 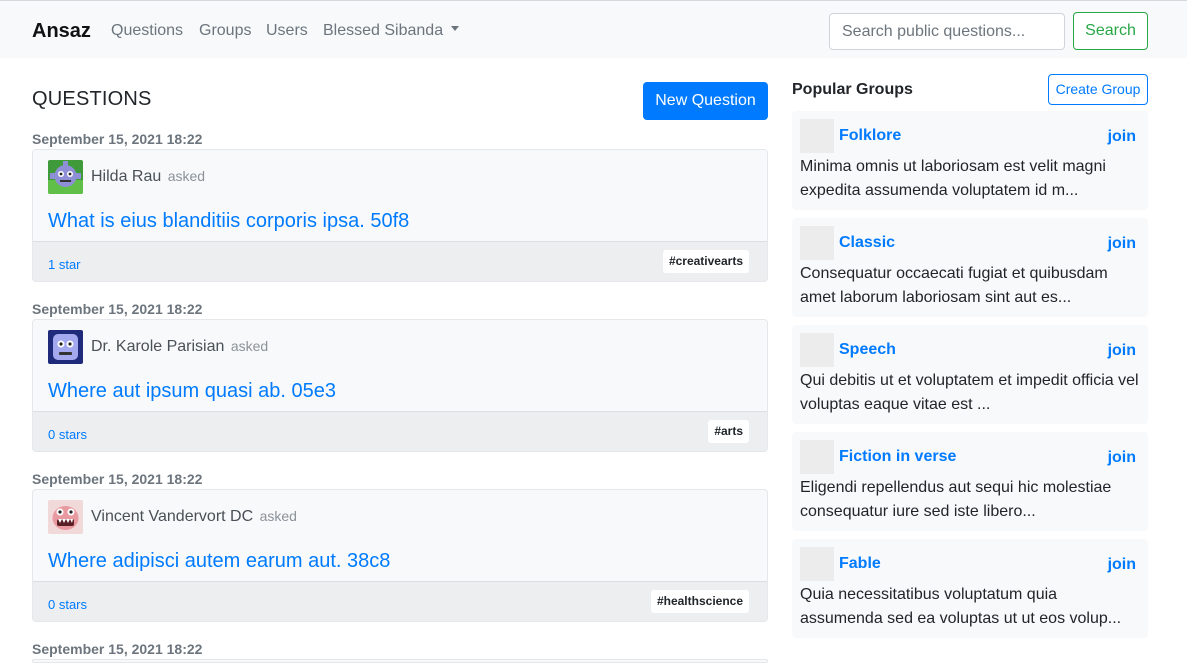 What do you see at coordinates (897, 457) in the screenshot?
I see `group-name-link: Fiction in verse` at bounding box center [897, 457].